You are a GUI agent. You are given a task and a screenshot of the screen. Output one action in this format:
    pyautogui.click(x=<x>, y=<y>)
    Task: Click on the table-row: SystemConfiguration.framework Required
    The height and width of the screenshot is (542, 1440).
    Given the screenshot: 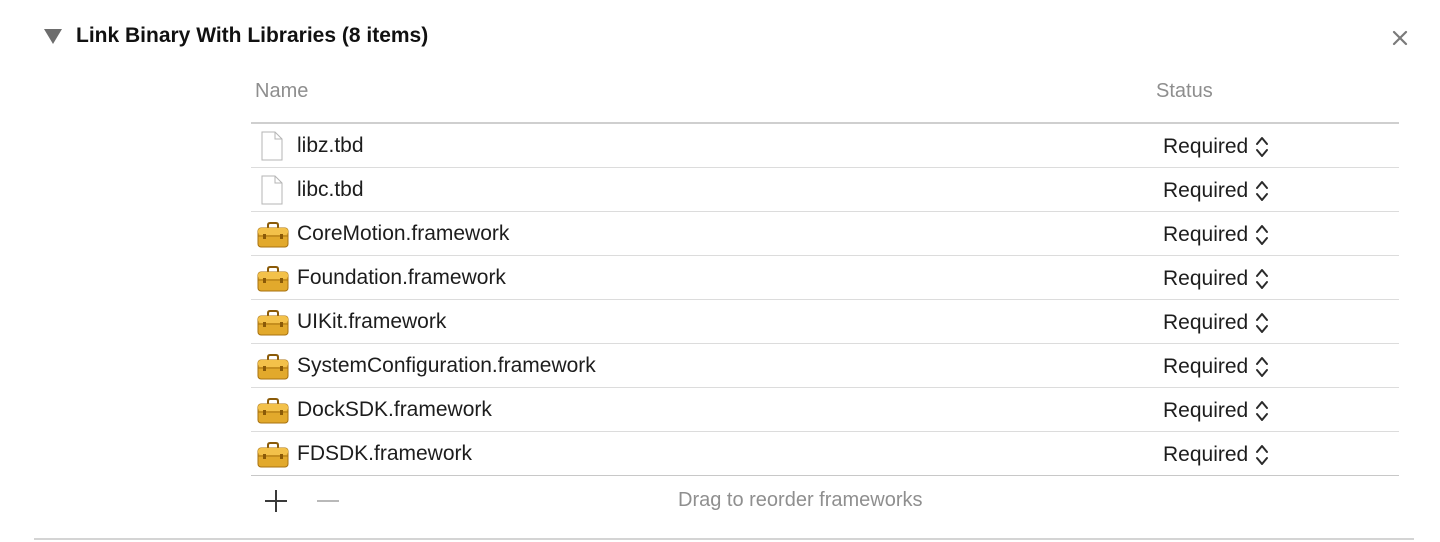 What is the action you would take?
    pyautogui.click(x=825, y=366)
    